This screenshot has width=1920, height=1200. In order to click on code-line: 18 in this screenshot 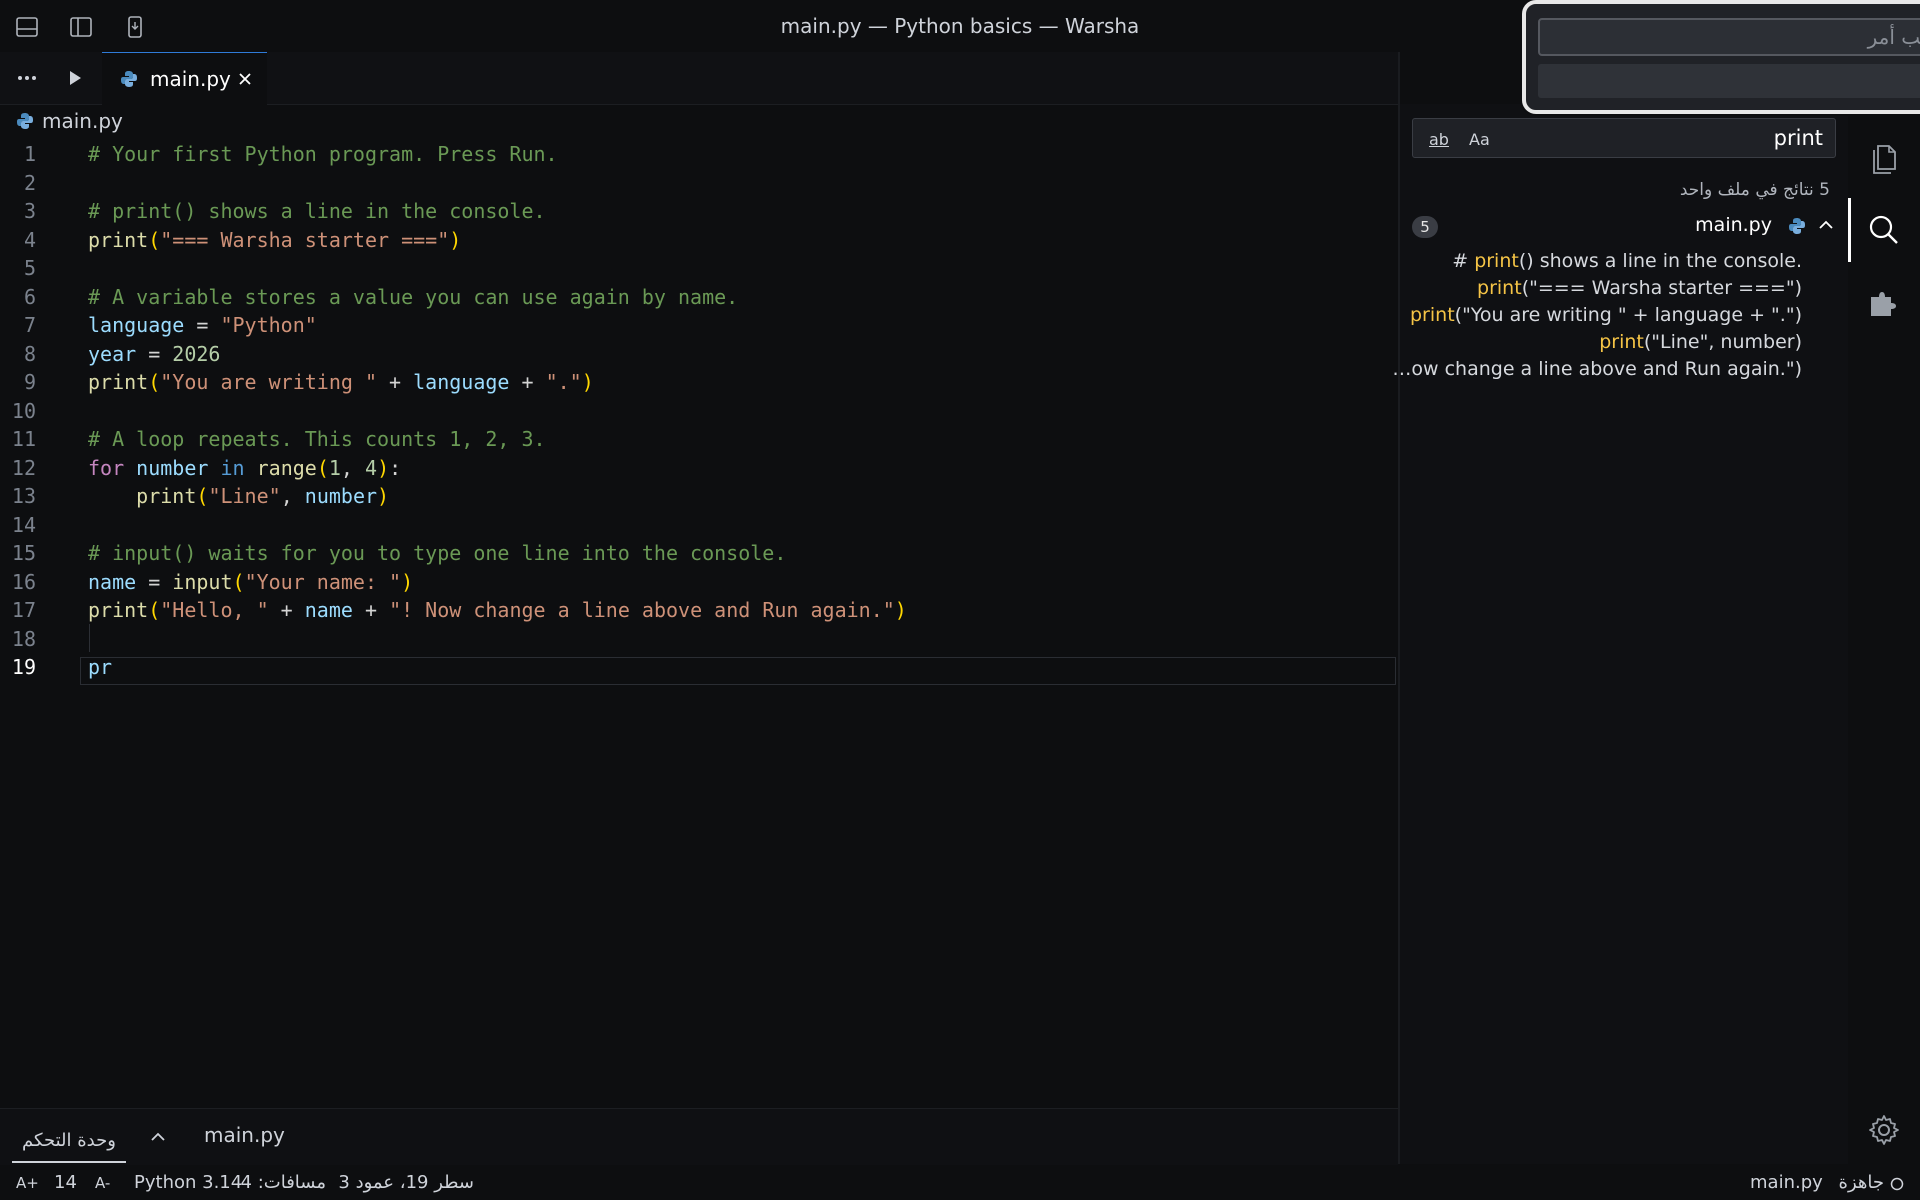, I will do `click(699, 639)`.